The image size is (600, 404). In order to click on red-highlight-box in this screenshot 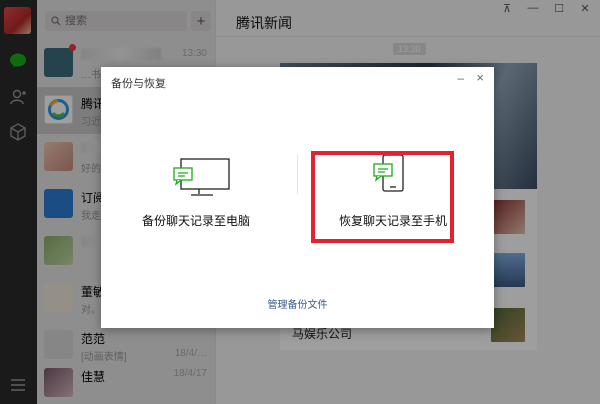, I will do `click(382, 197)`.